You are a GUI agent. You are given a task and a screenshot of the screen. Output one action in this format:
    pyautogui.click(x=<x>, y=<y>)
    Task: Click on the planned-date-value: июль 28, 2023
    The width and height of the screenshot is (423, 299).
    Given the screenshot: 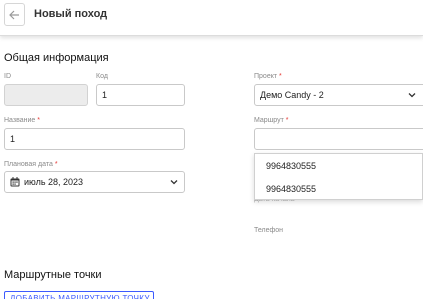 What is the action you would take?
    pyautogui.click(x=54, y=182)
    